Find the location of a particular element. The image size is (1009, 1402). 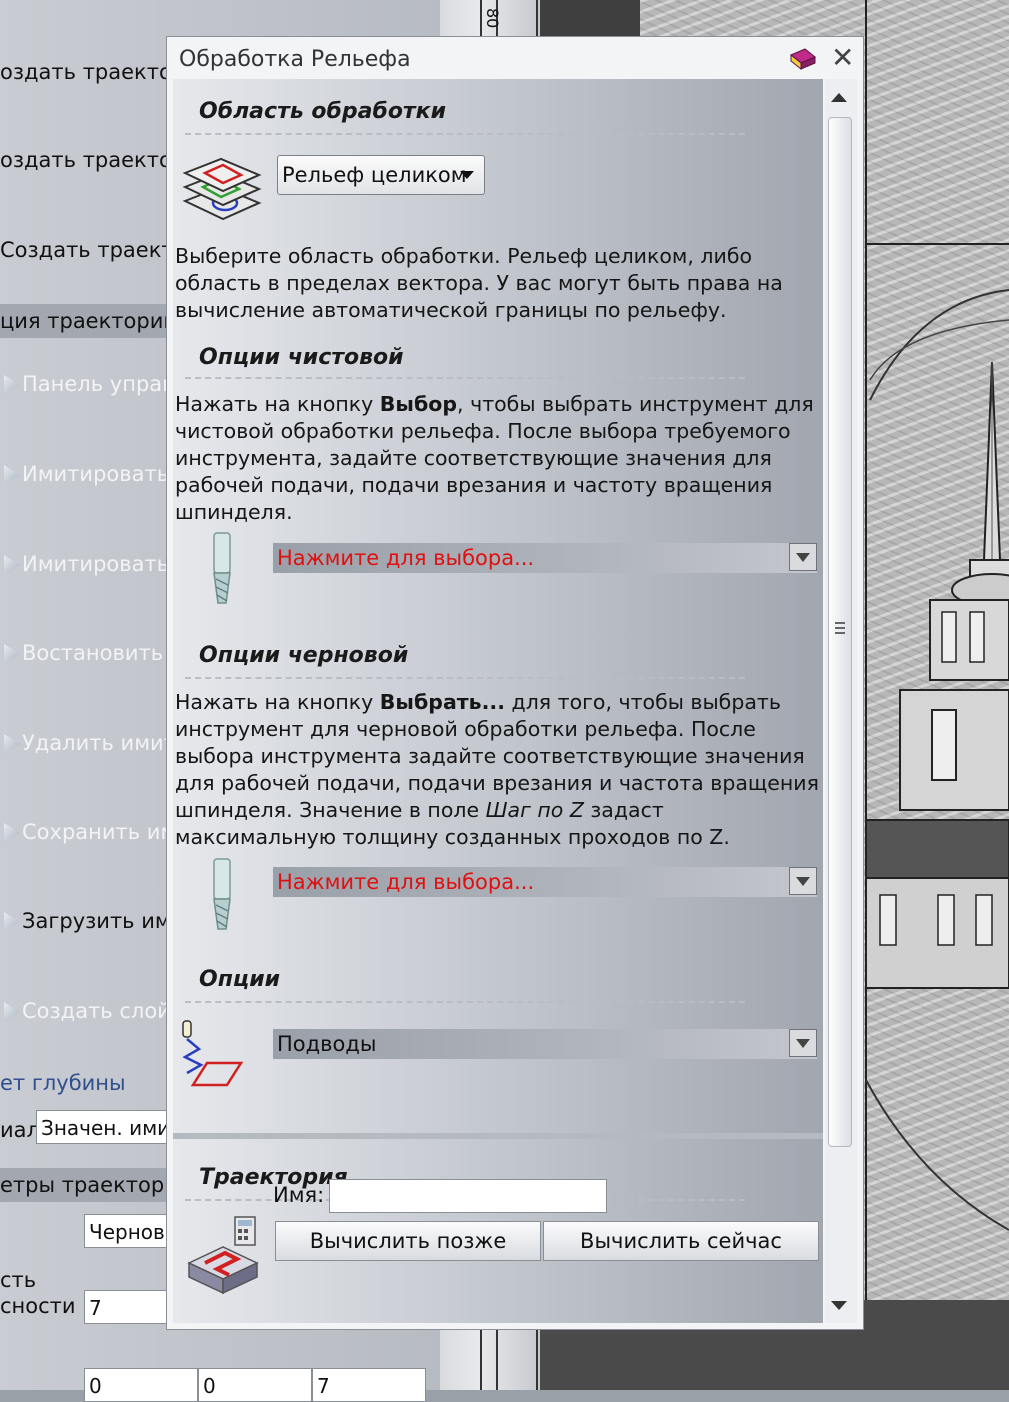

scroll-down-icon is located at coordinates (839, 1305).